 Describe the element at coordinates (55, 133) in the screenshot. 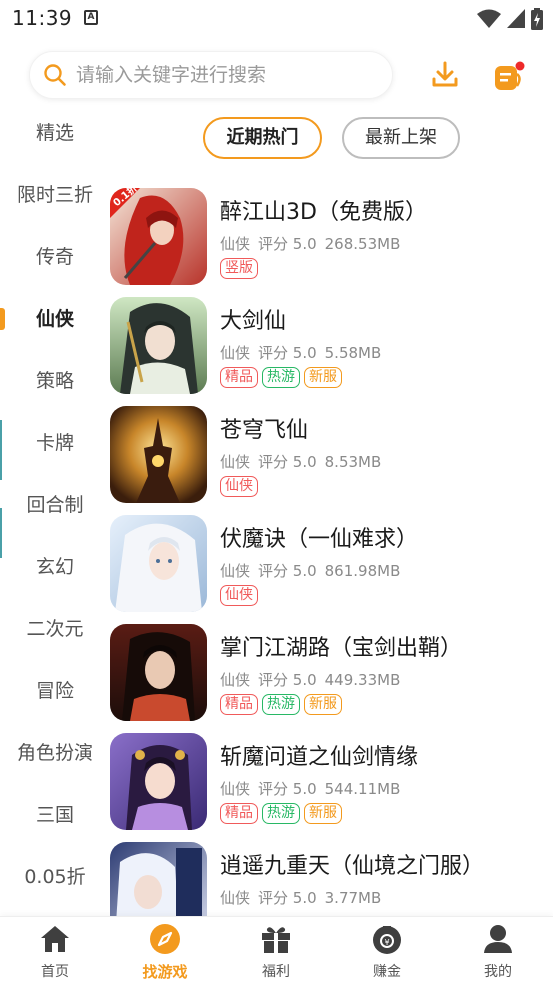

I see `sidebar-item-featured: 精选` at that location.